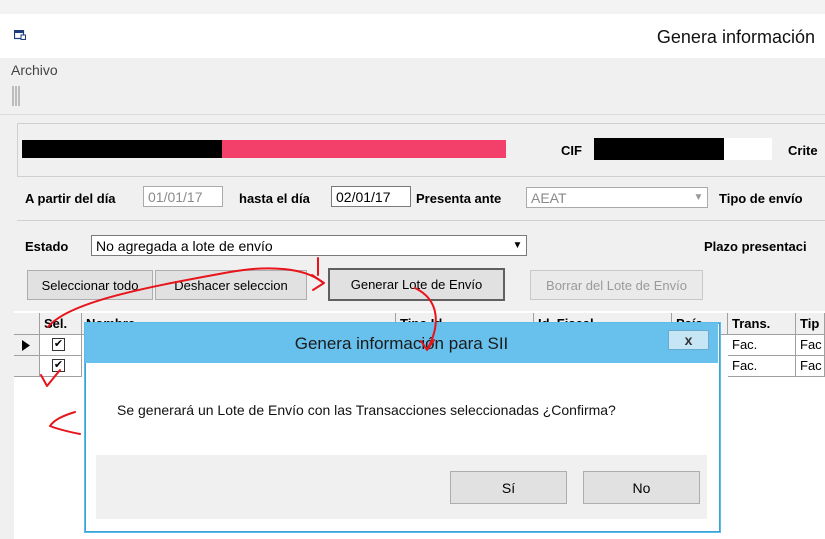 The image size is (825, 539). Describe the element at coordinates (183, 196) in the screenshot. I see `from-date-field: 01/01/17` at that location.